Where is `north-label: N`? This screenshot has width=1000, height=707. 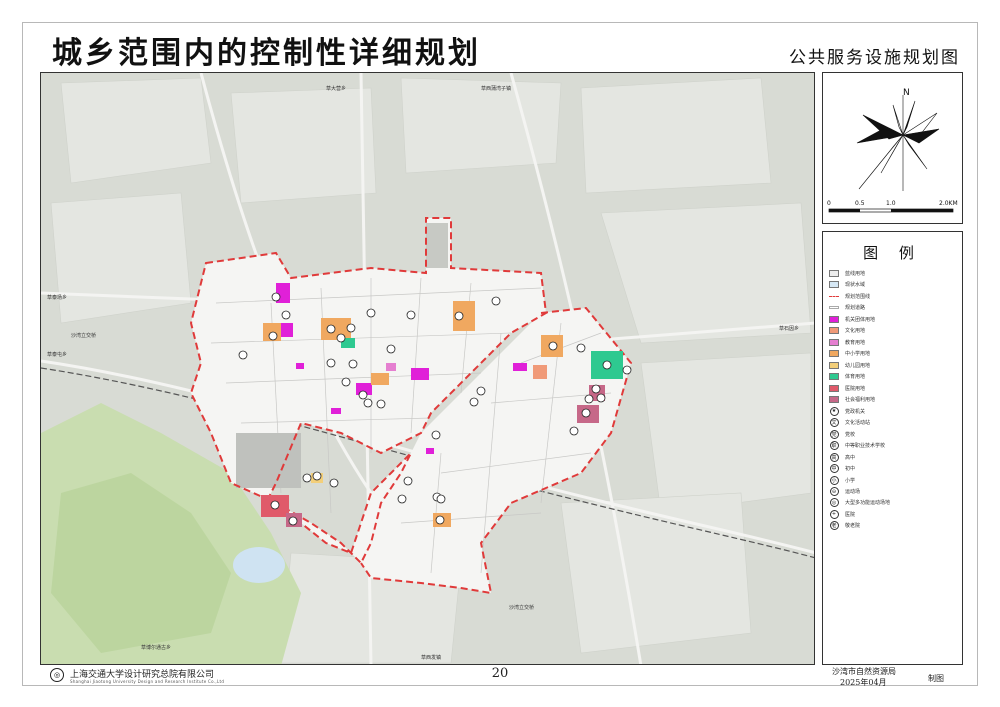
north-label: N is located at coordinates (906, 93).